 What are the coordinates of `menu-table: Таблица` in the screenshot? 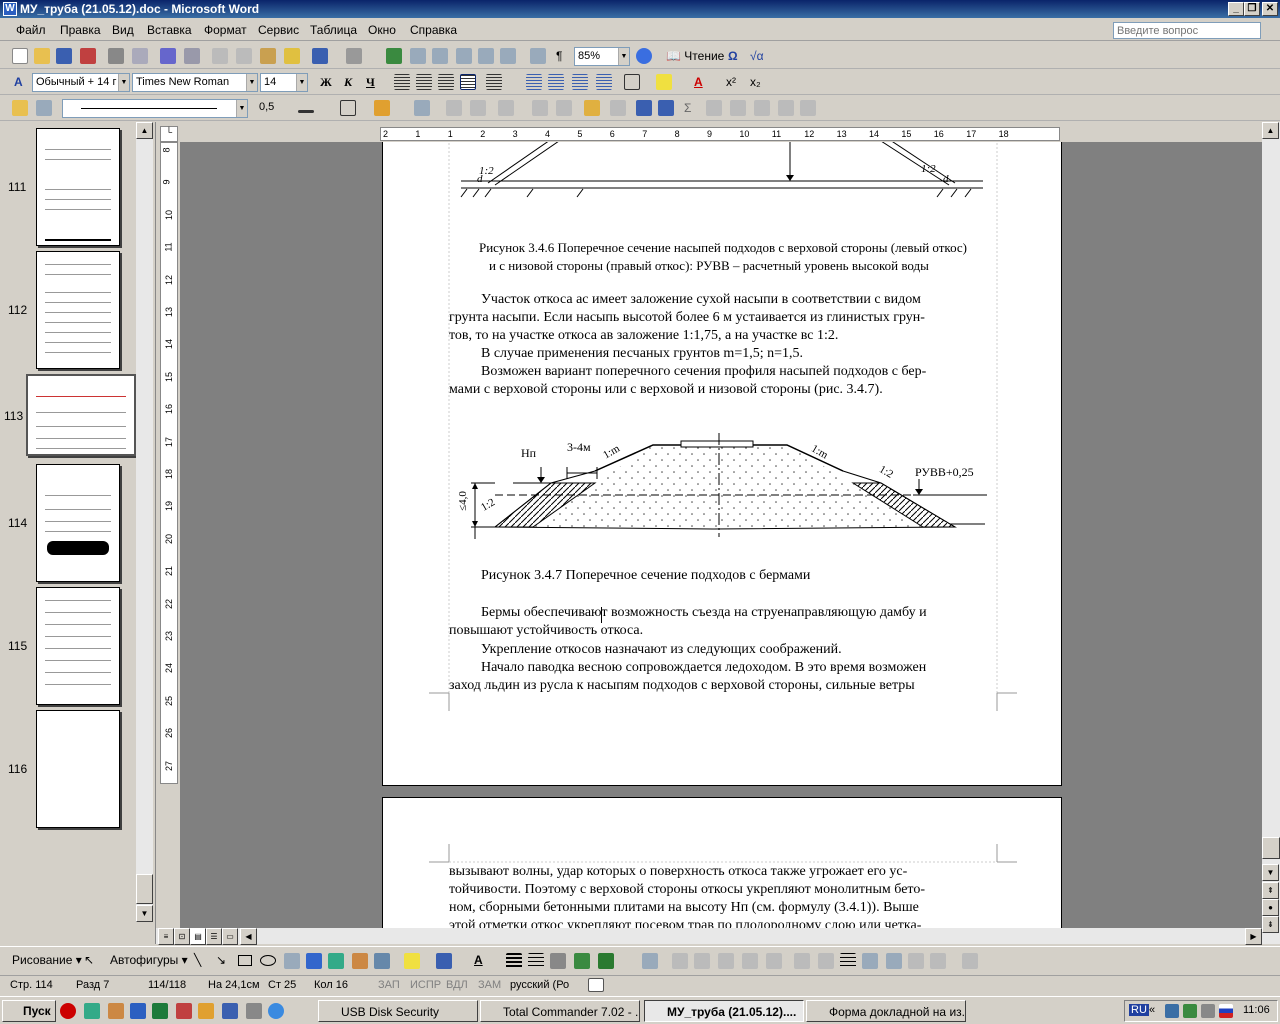 It's located at (333, 30).